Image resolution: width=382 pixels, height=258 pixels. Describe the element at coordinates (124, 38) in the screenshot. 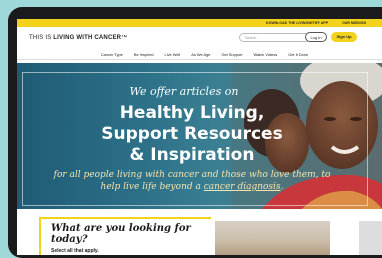

I see `logo-trademark: ™` at that location.